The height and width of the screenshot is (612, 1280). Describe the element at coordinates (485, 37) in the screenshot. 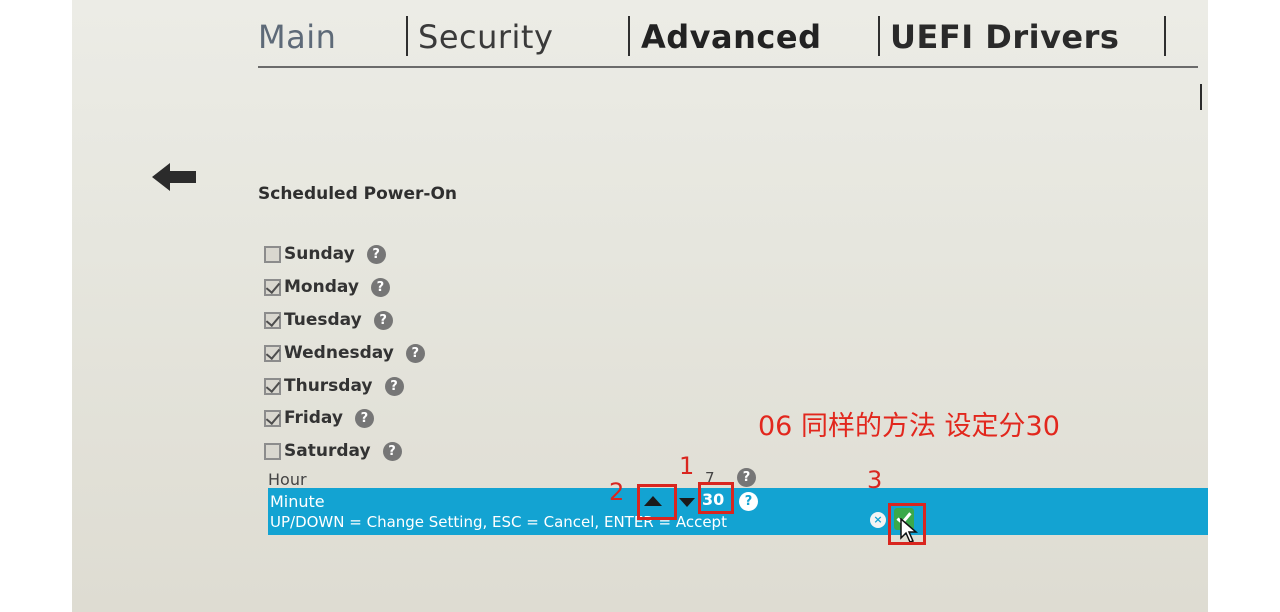

I see `tab-security: Security` at that location.